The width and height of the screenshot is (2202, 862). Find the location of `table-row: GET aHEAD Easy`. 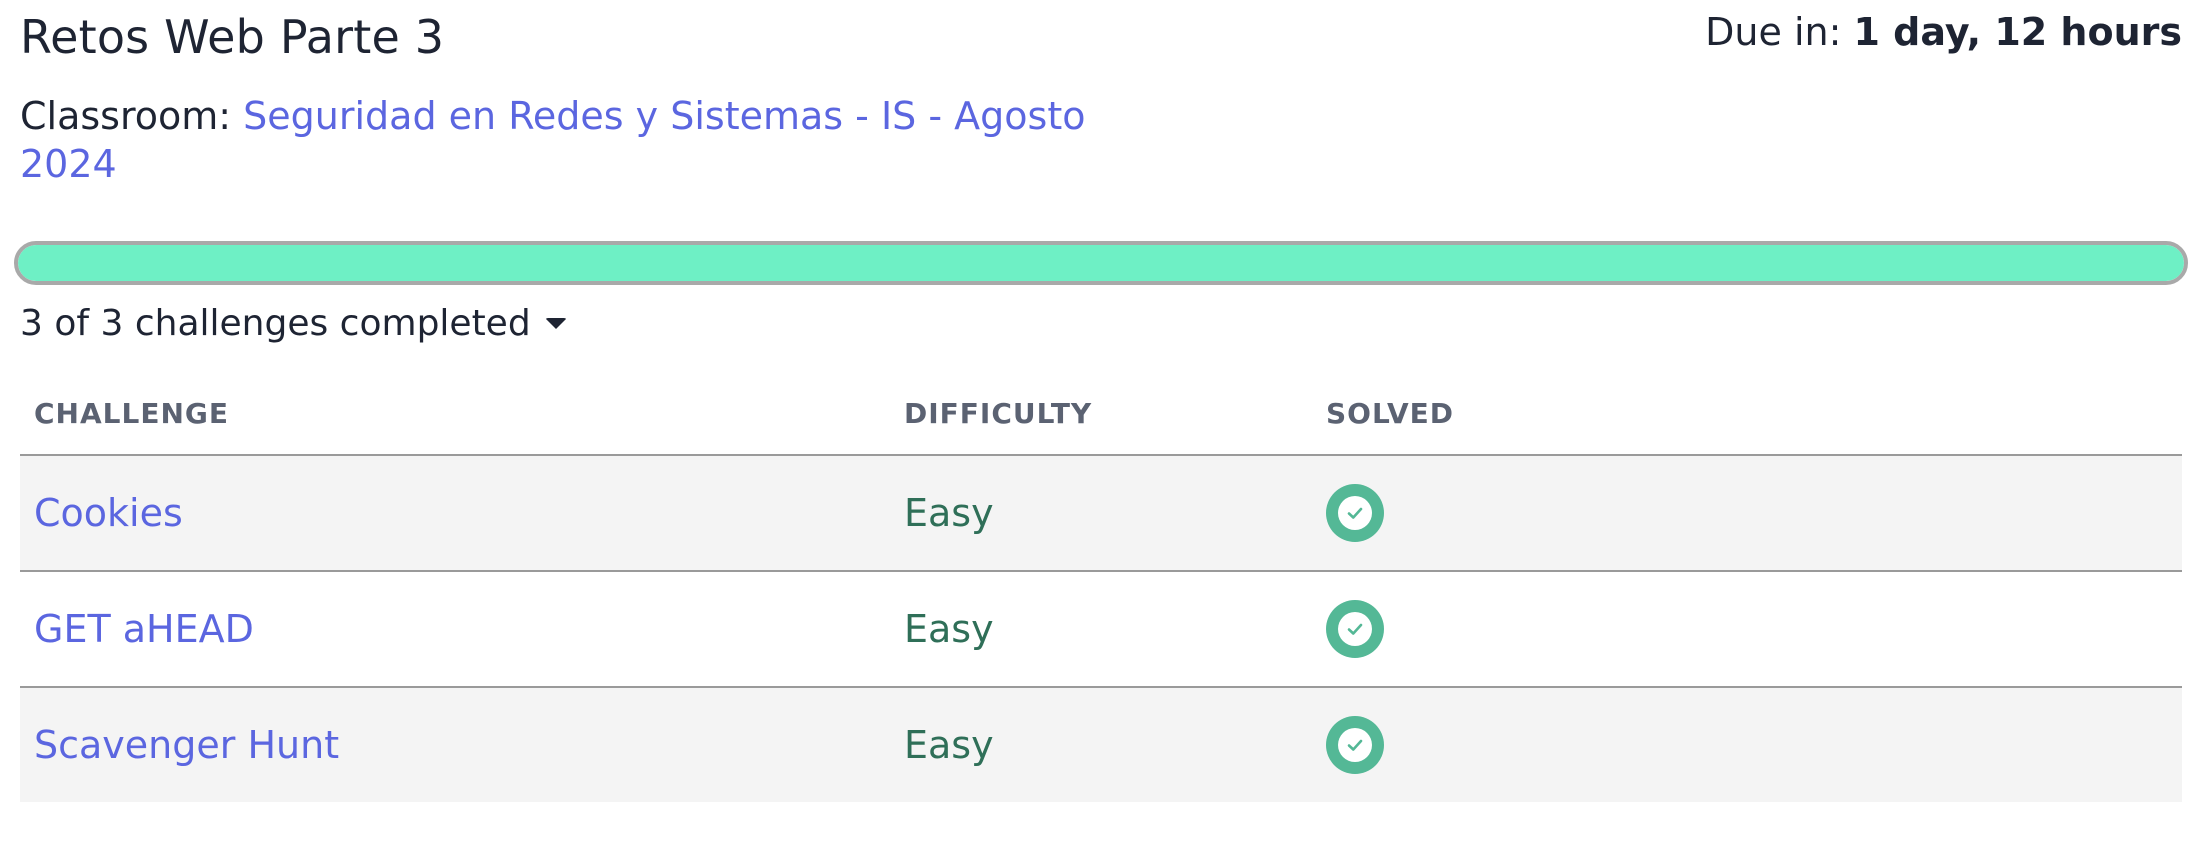

table-row: GET aHEAD Easy is located at coordinates (1101, 629).